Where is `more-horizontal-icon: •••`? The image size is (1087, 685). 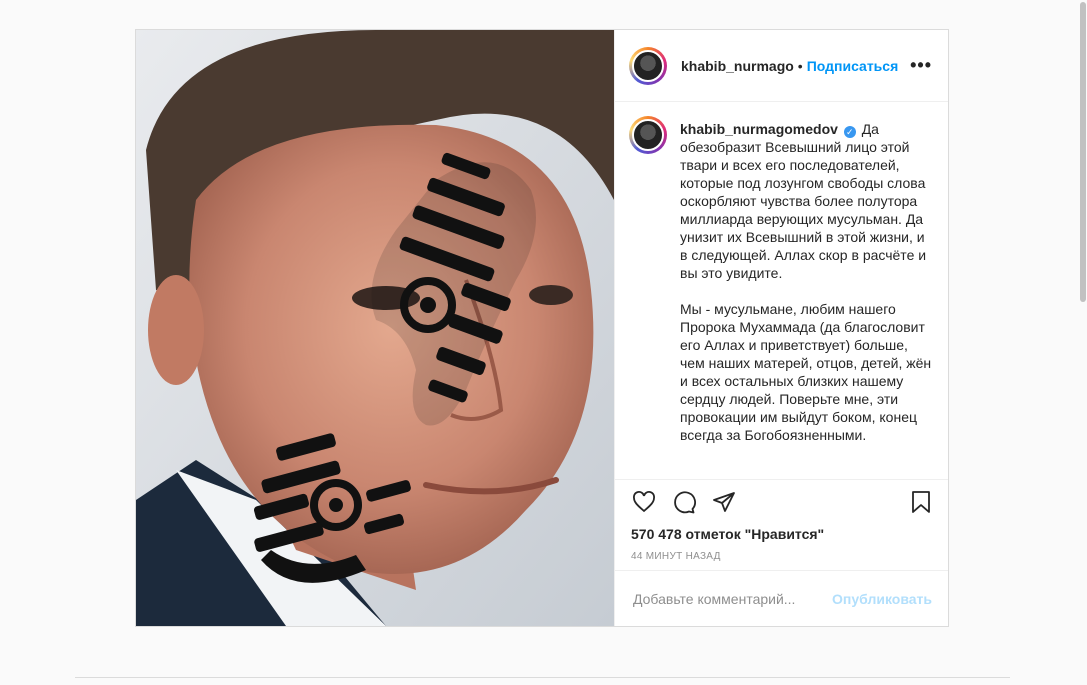 more-horizontal-icon: ••• is located at coordinates (921, 65).